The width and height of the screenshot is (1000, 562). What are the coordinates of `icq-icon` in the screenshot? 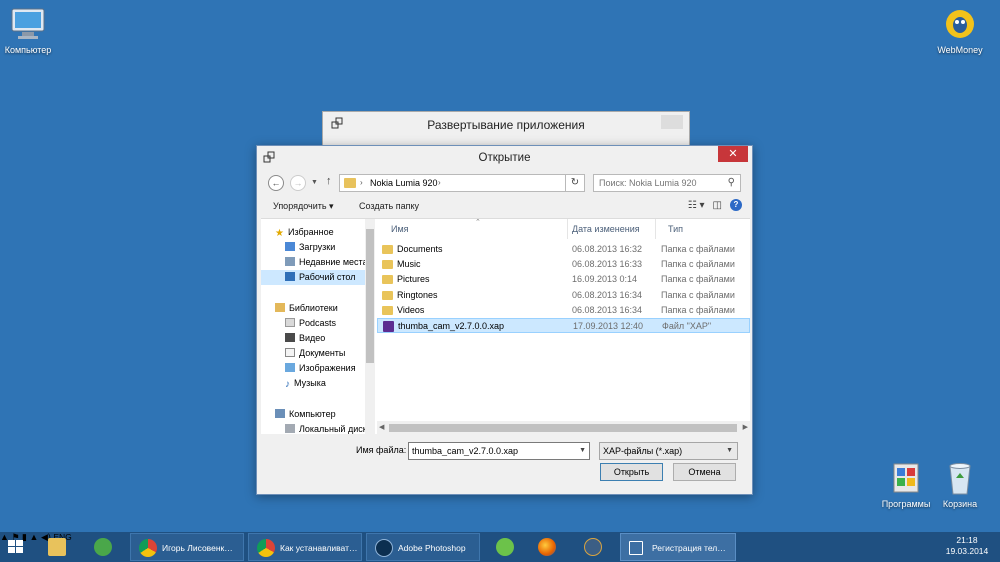 It's located at (505, 547).